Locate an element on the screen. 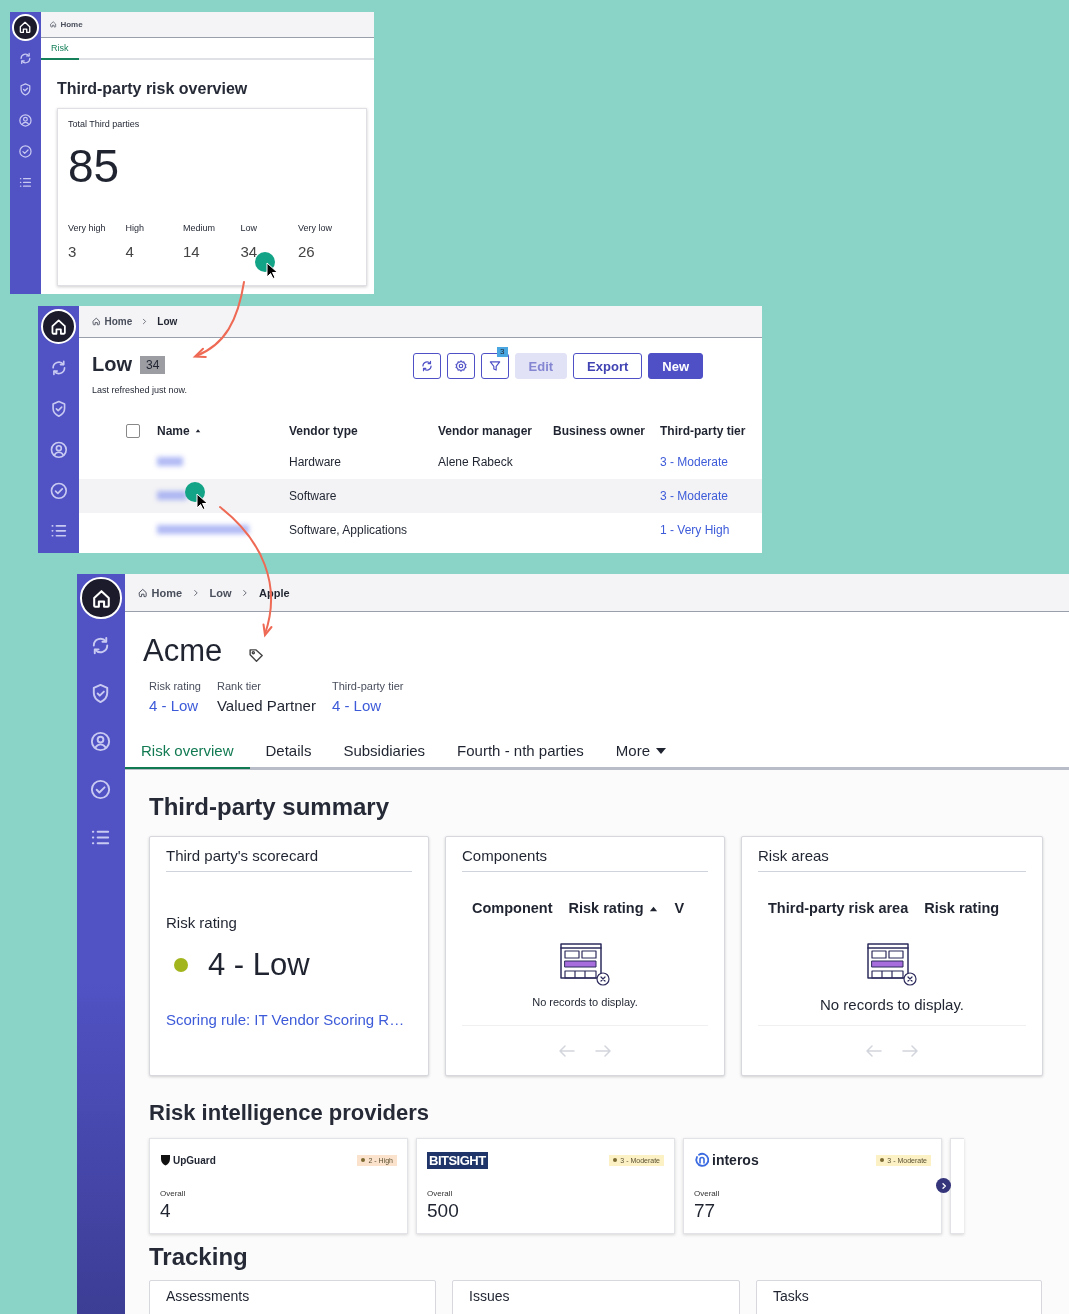 The width and height of the screenshot is (1069, 1314). column-header: Third-party risk area is located at coordinates (838, 908).